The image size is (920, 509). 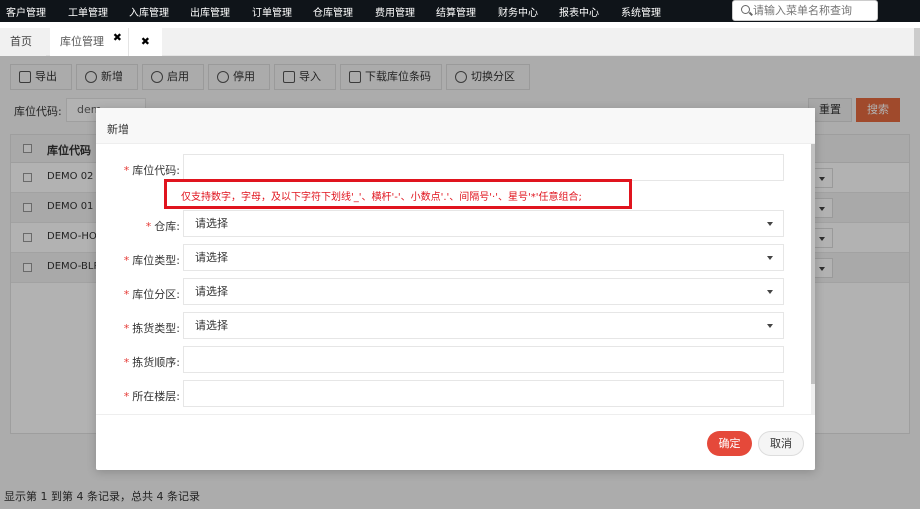 I want to click on location-code-label: * 库位代码:, so click(x=152, y=170).